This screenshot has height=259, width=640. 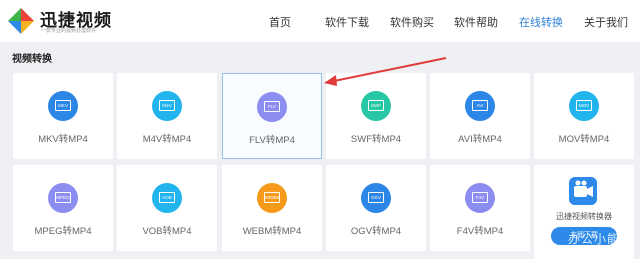 What do you see at coordinates (412, 22) in the screenshot?
I see `nav-purchase: 软件购买` at bounding box center [412, 22].